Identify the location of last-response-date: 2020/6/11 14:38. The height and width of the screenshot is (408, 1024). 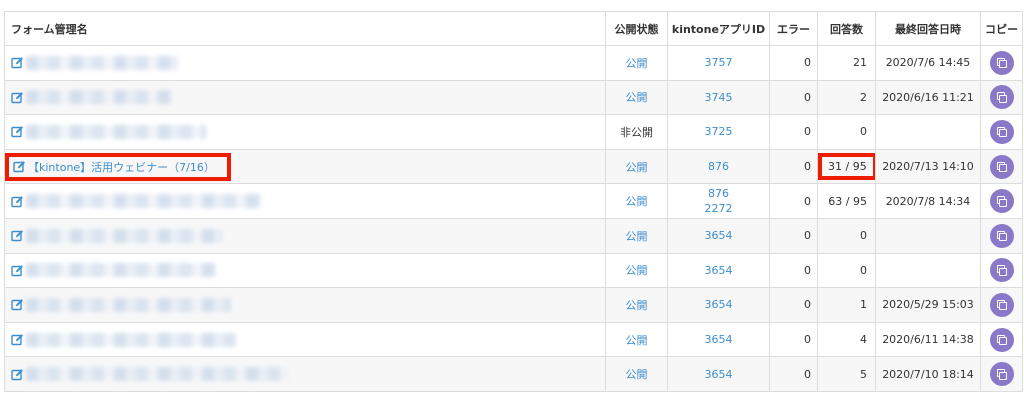
(928, 339).